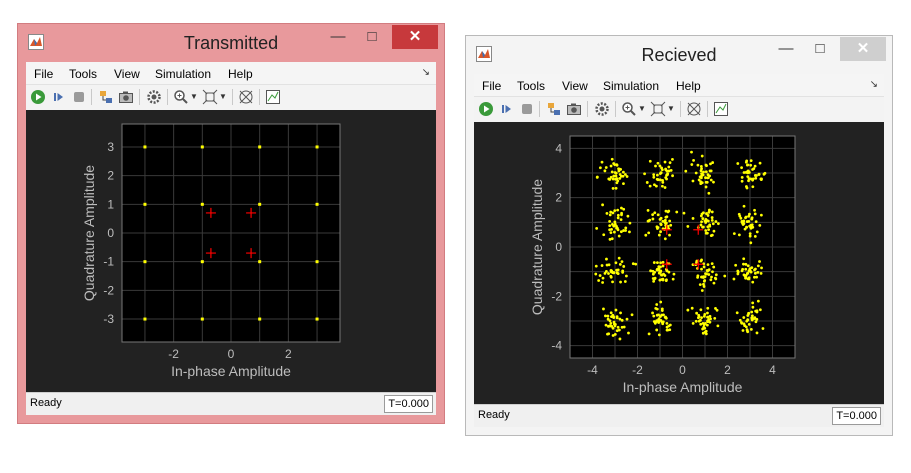 The width and height of the screenshot is (911, 473). I want to click on title-bar: Recieved — □ ✕, so click(679, 55).